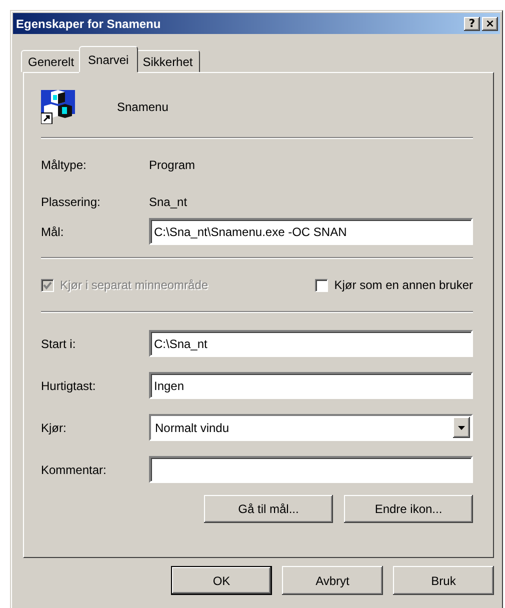 The image size is (505, 608). Describe the element at coordinates (89, 23) in the screenshot. I see `window-title: Egenskaper for Snamenu` at that location.